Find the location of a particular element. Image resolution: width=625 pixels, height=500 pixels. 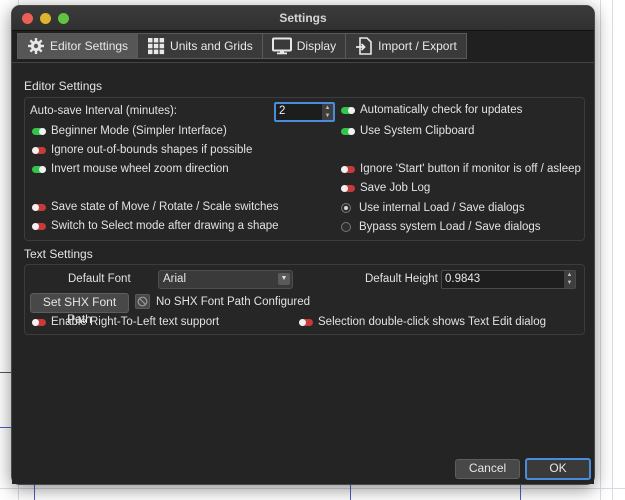

window-title: Settings is located at coordinates (303, 18).